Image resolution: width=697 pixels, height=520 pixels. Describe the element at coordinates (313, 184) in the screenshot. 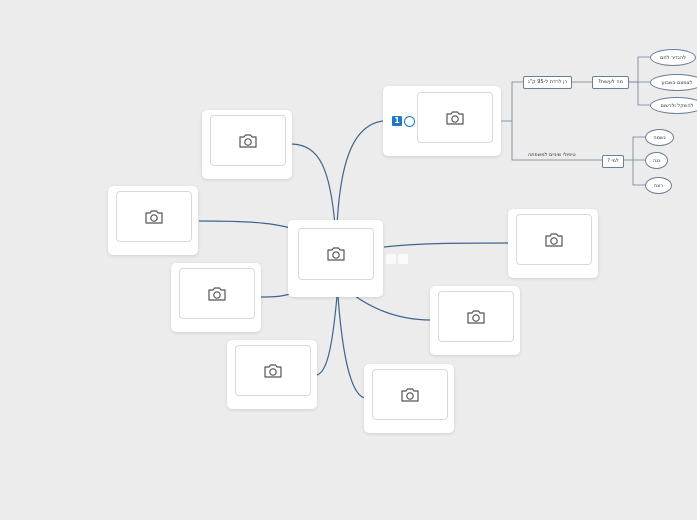

I see `link-top-left` at that location.